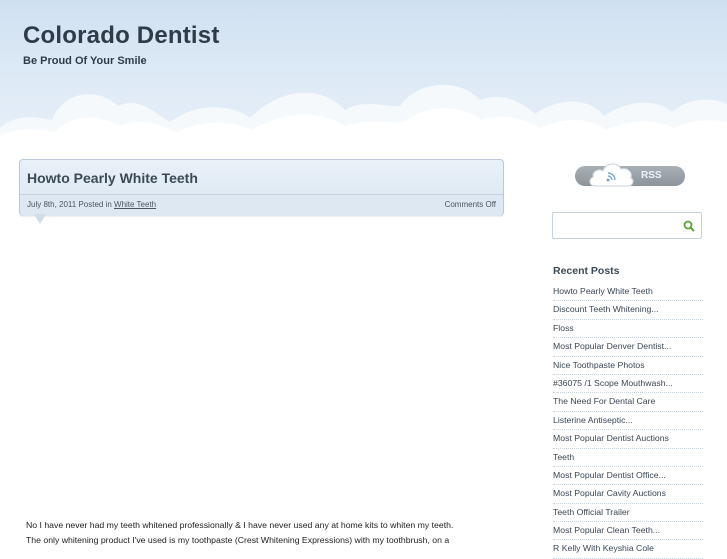 The width and height of the screenshot is (727, 559). Describe the element at coordinates (628, 494) in the screenshot. I see `recent-post-link: Most Popular Cavity Auctions` at that location.